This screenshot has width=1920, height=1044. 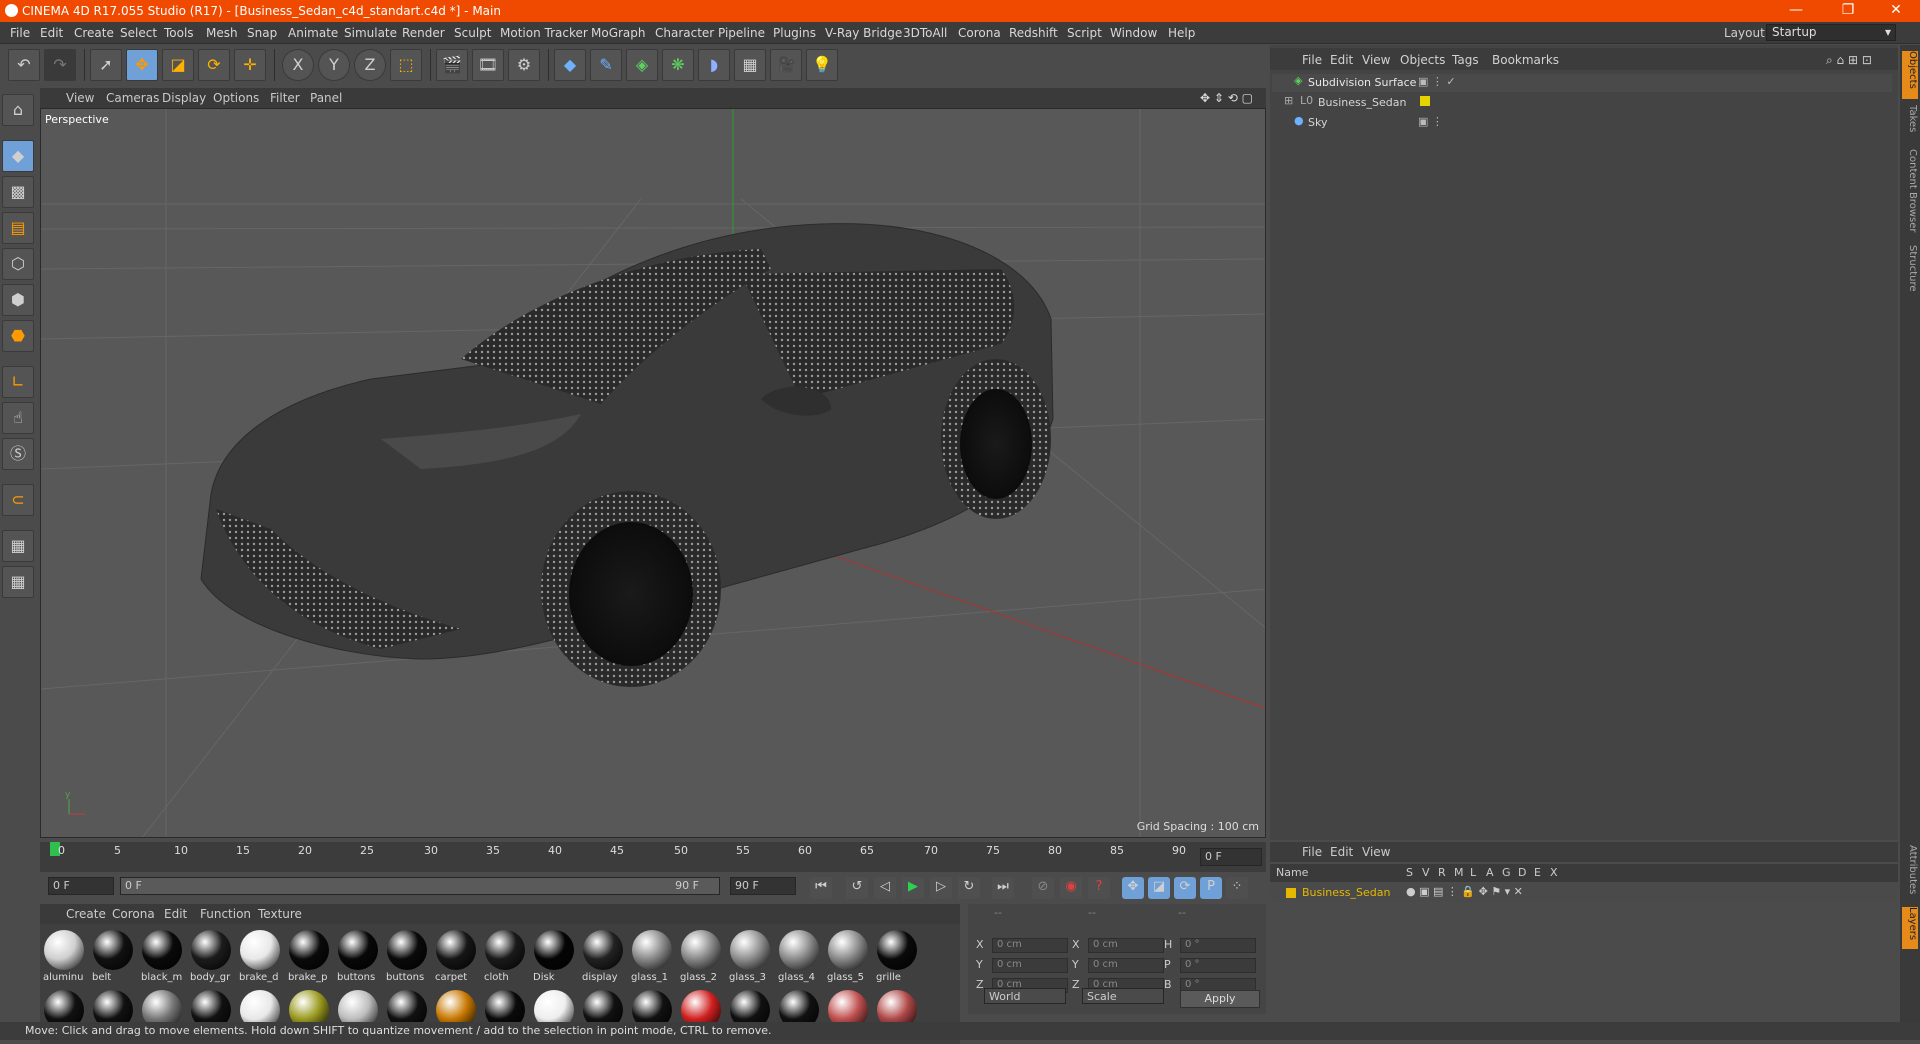 What do you see at coordinates (18, 582) in the screenshot?
I see `workplane-button: ▦` at bounding box center [18, 582].